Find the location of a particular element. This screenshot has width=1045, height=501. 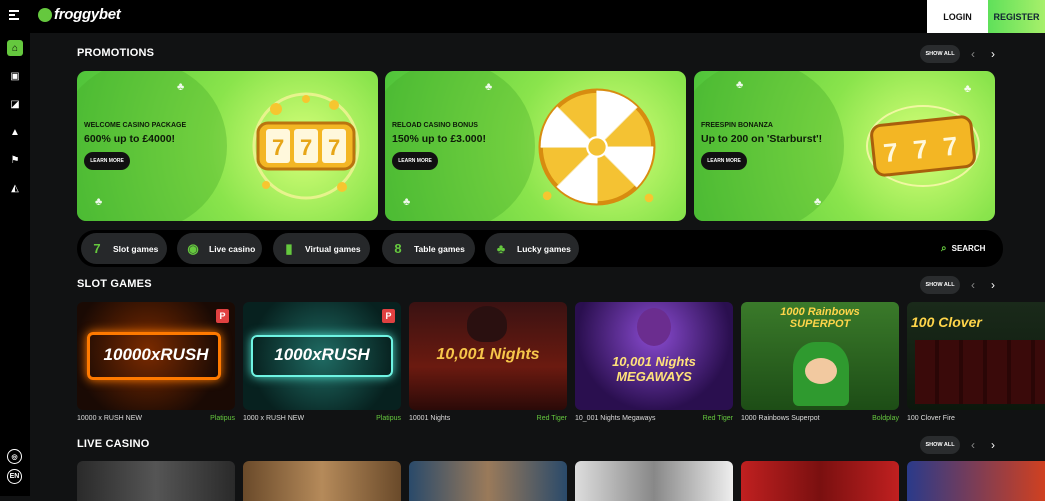

seven-icon: 7 is located at coordinates (97, 248).